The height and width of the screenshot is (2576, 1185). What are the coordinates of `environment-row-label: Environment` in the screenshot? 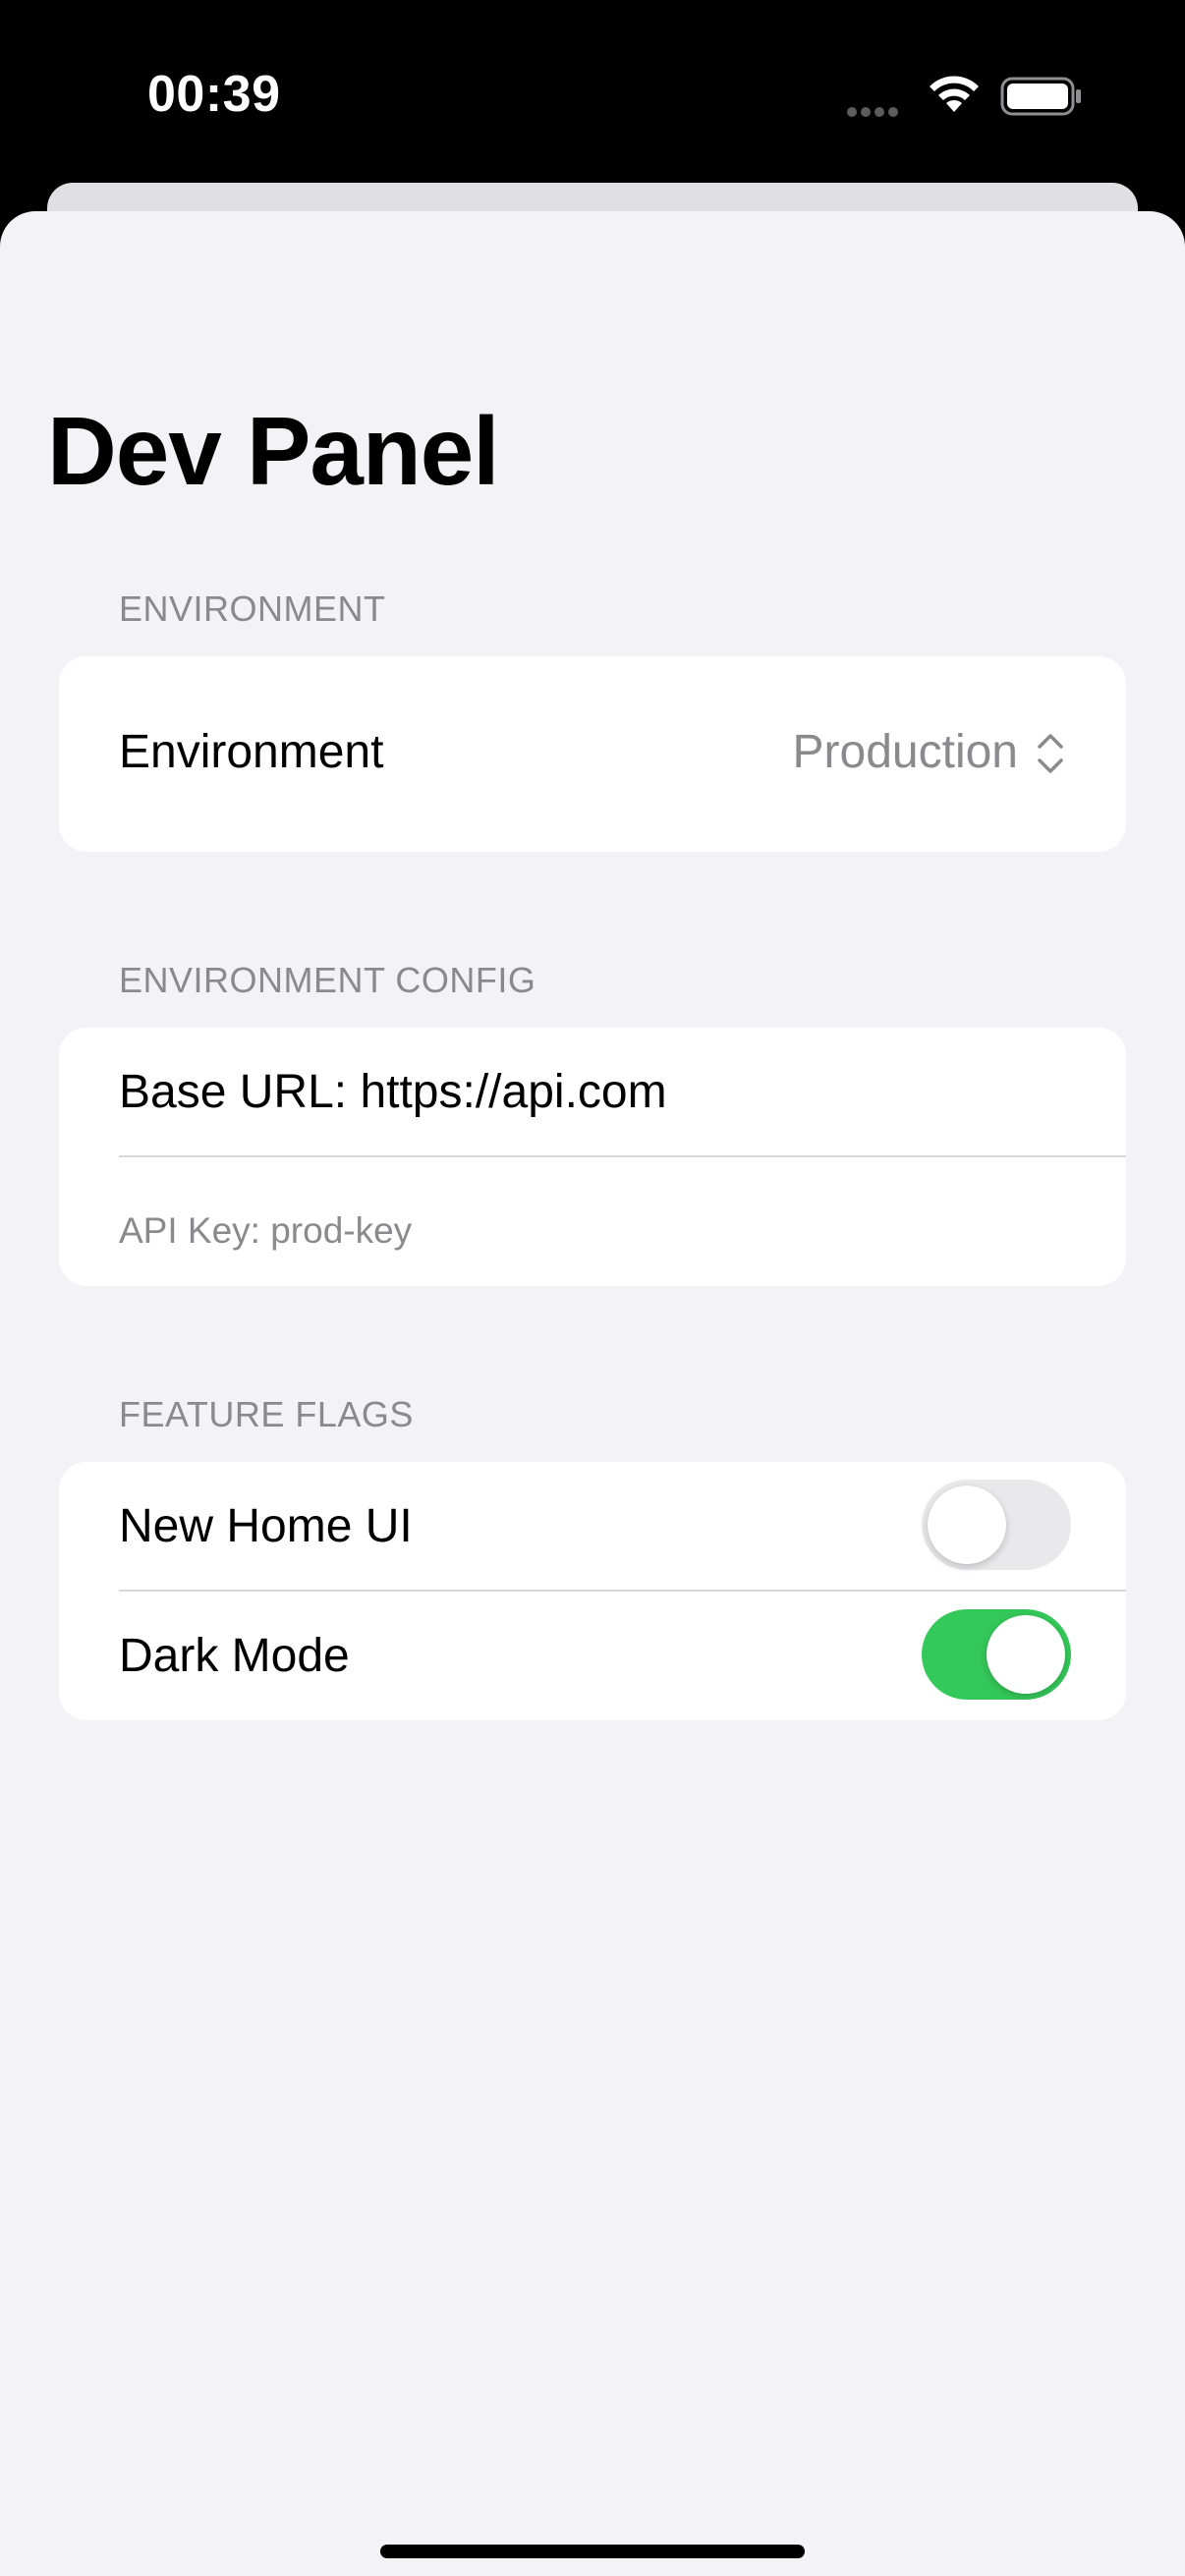 It's located at (252, 752).